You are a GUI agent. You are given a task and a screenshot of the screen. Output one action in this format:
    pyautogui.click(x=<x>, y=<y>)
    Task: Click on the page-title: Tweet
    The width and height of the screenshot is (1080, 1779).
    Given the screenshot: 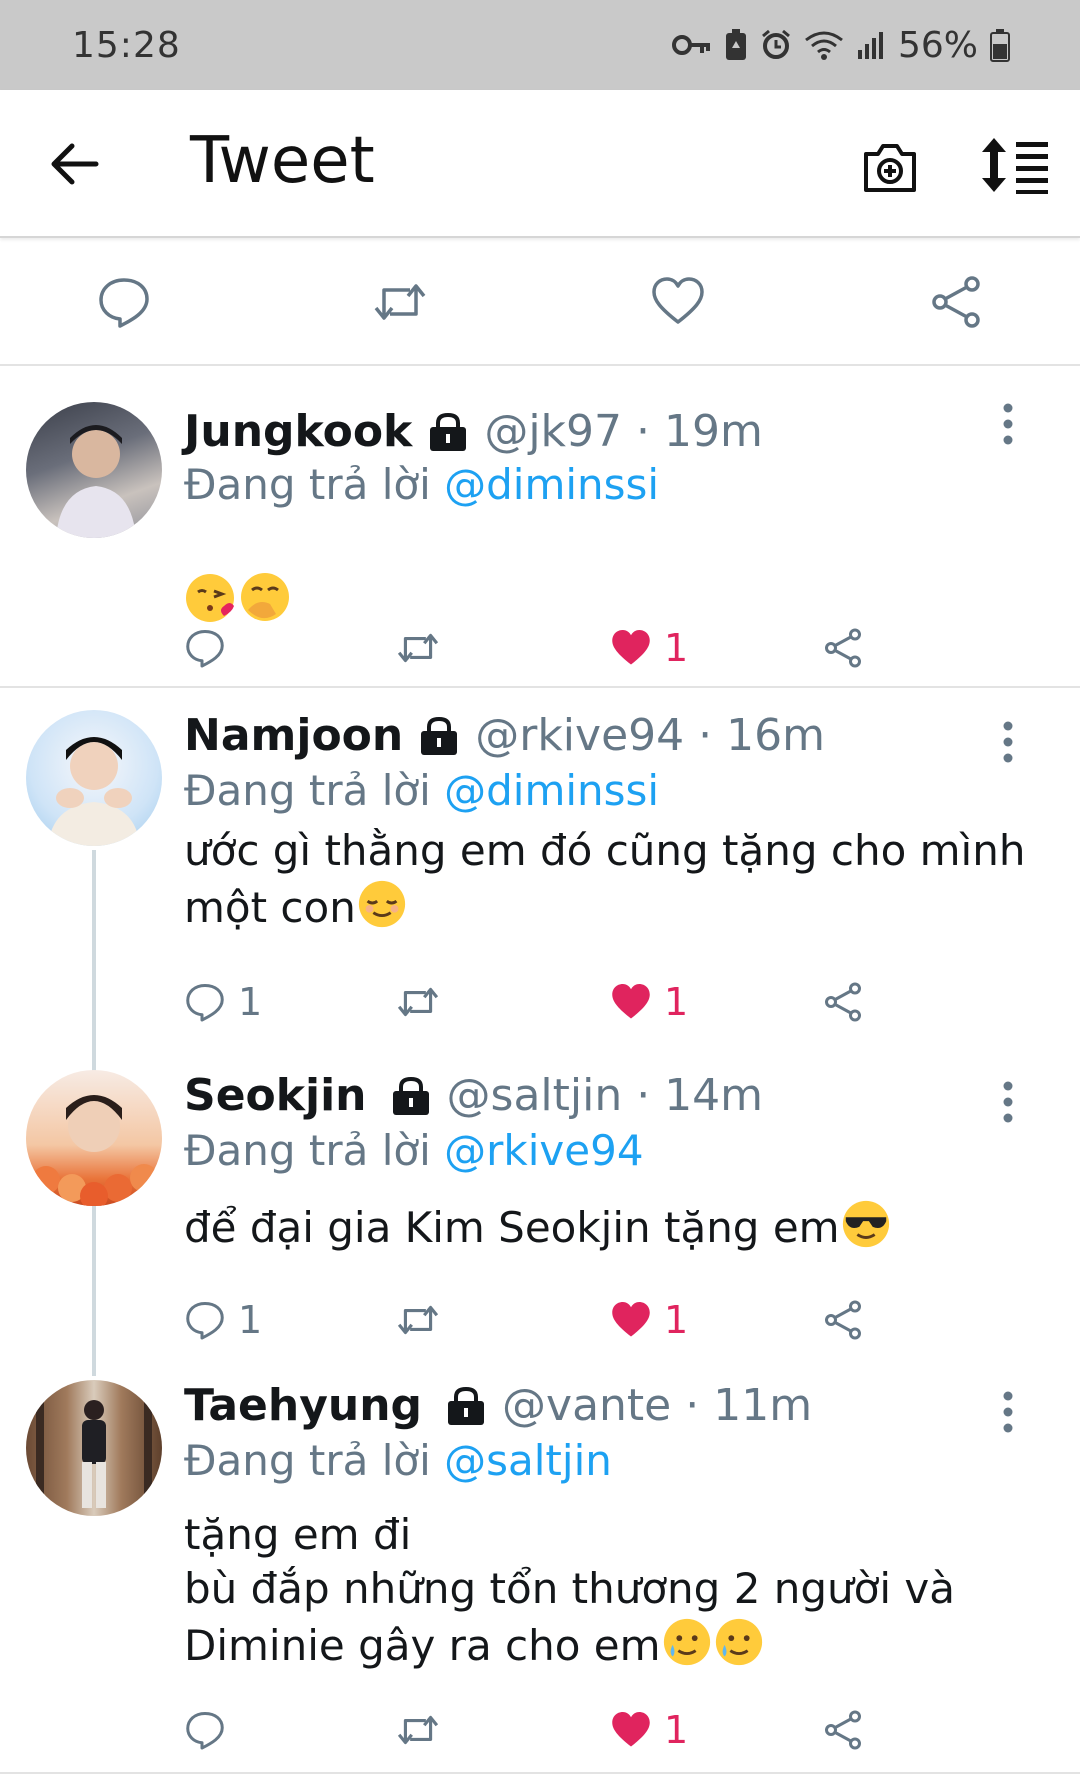 What is the action you would take?
    pyautogui.click(x=282, y=161)
    